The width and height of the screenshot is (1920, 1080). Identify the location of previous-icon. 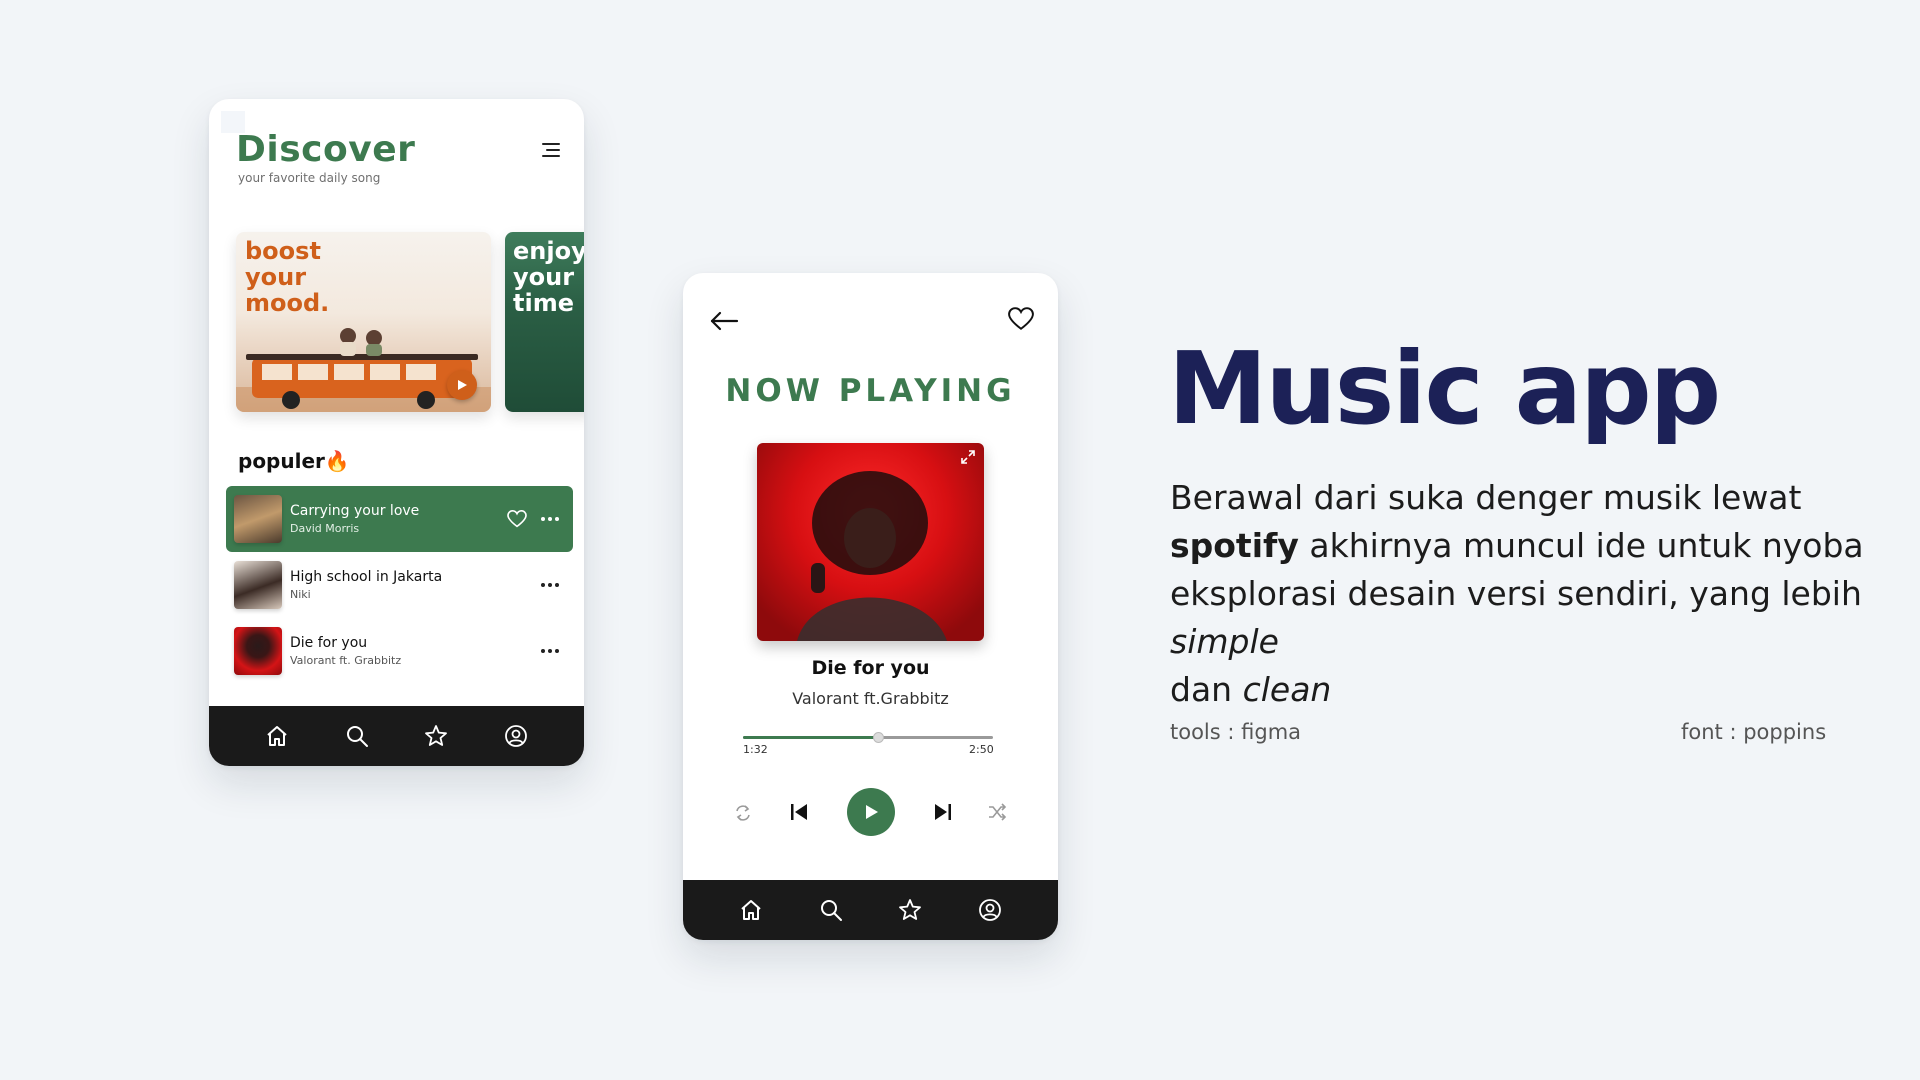
(799, 812).